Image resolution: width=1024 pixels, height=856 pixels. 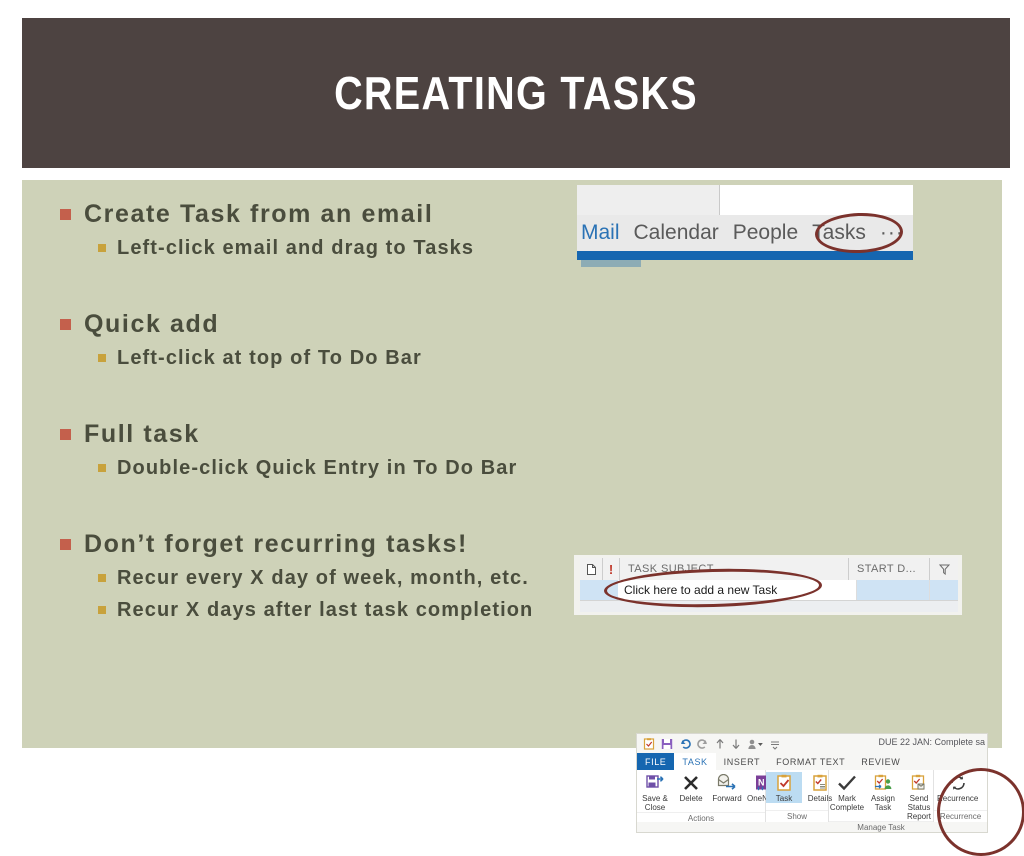 I want to click on button-label-line1: Forward, so click(x=727, y=798).